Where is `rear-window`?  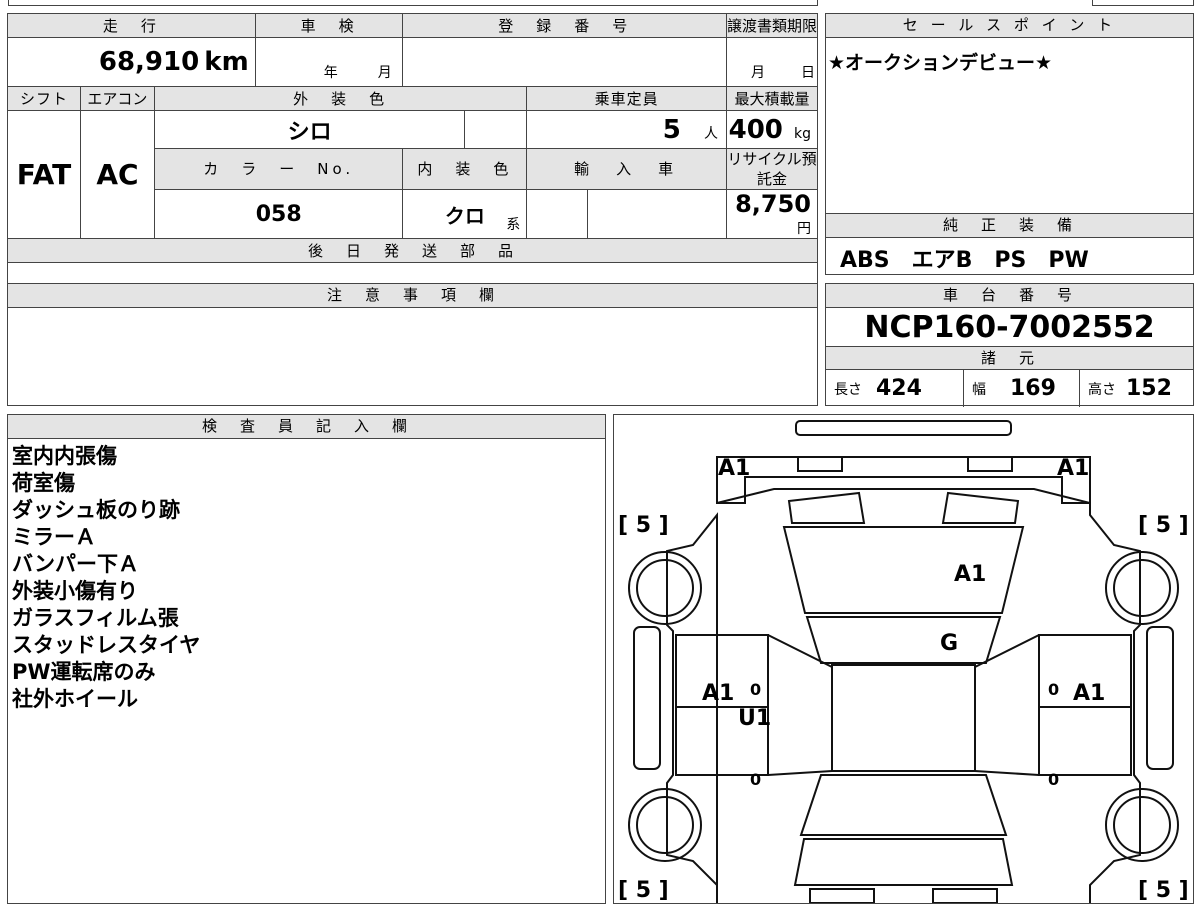
rear-window is located at coordinates (903, 805).